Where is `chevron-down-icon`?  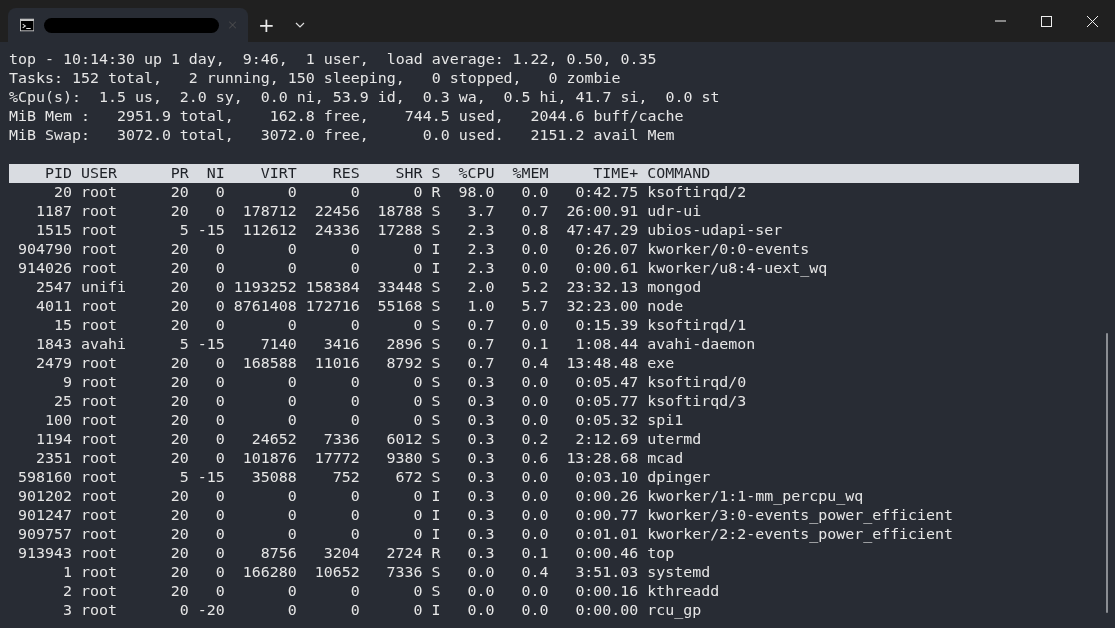
chevron-down-icon is located at coordinates (299, 25).